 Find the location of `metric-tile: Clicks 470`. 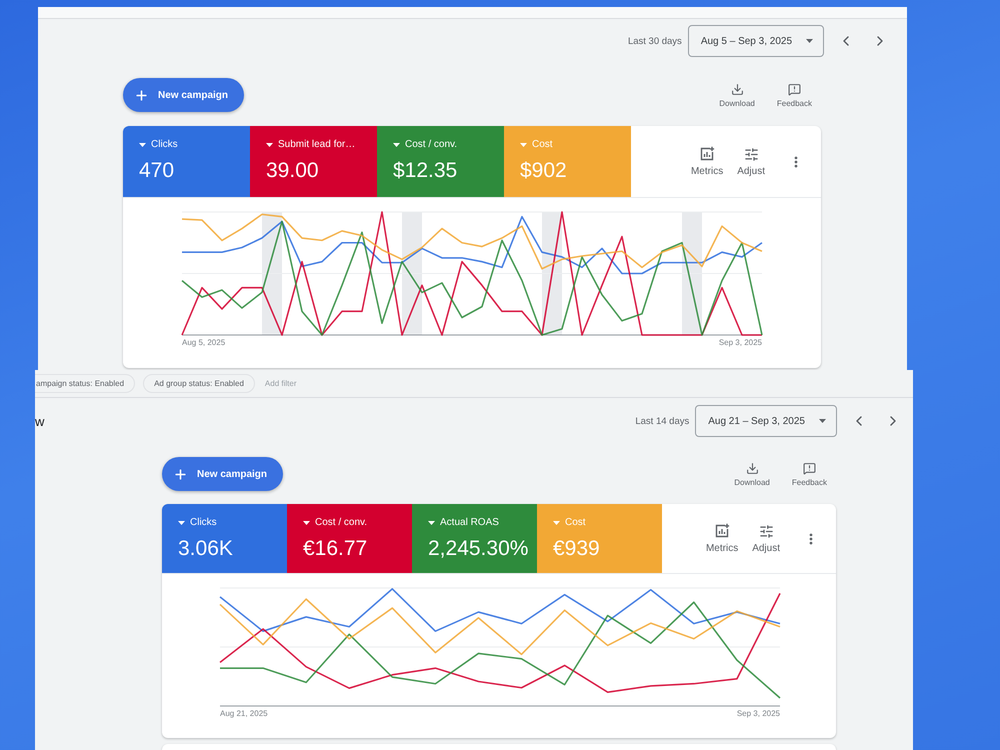

metric-tile: Clicks 470 is located at coordinates (186, 161).